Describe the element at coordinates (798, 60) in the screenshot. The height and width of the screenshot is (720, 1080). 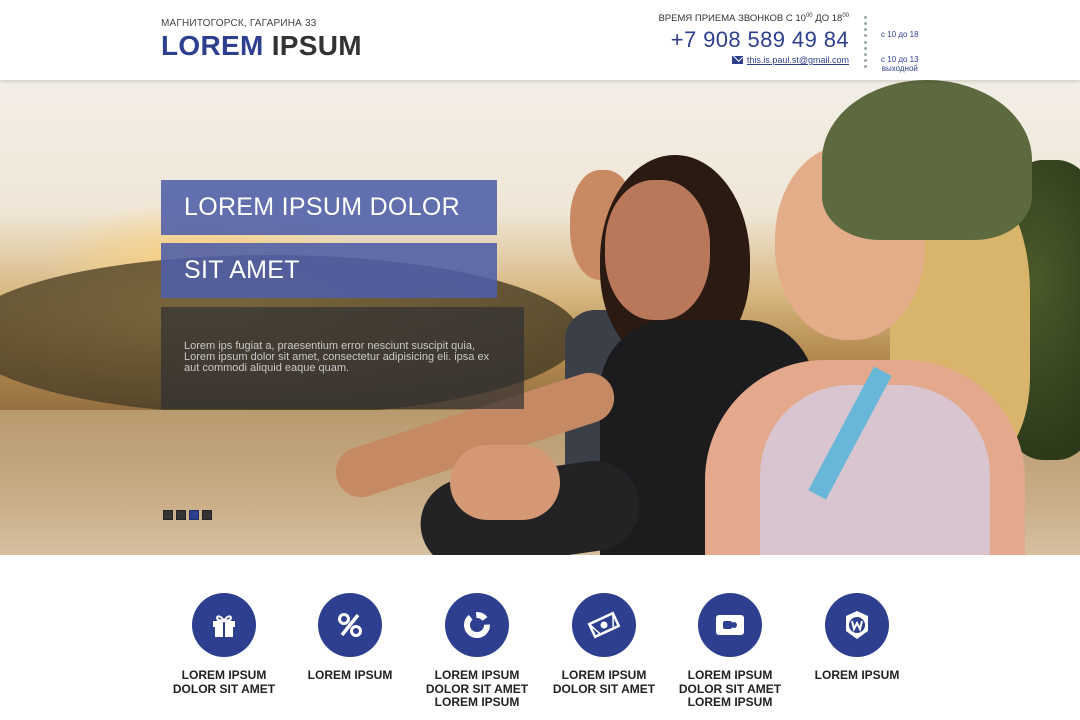
I see `email-link: this.is.paul.st@gmail.com` at that location.